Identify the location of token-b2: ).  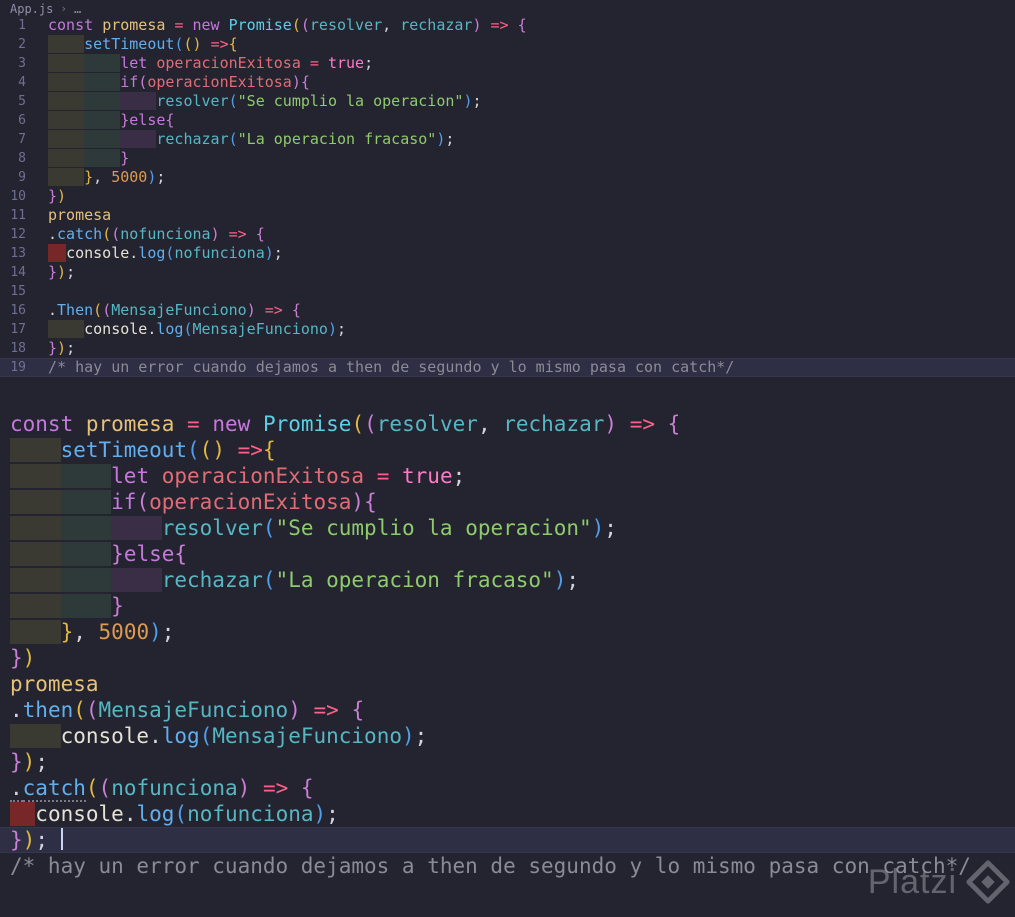
(611, 424).